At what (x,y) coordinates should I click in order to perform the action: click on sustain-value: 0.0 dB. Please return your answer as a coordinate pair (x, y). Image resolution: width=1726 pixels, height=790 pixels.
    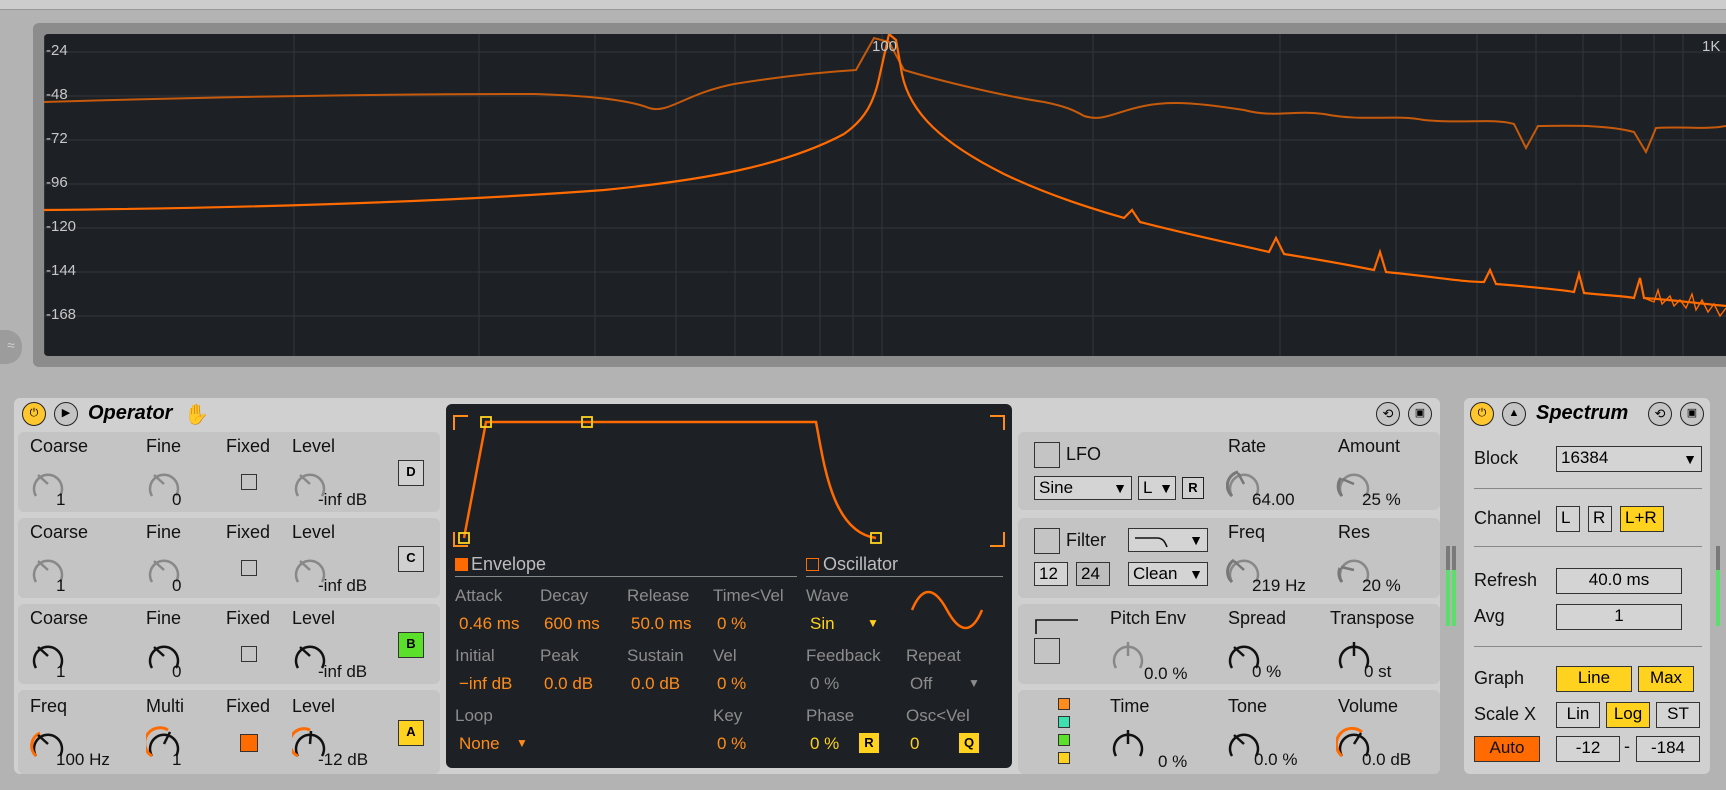
    Looking at the image, I should click on (655, 684).